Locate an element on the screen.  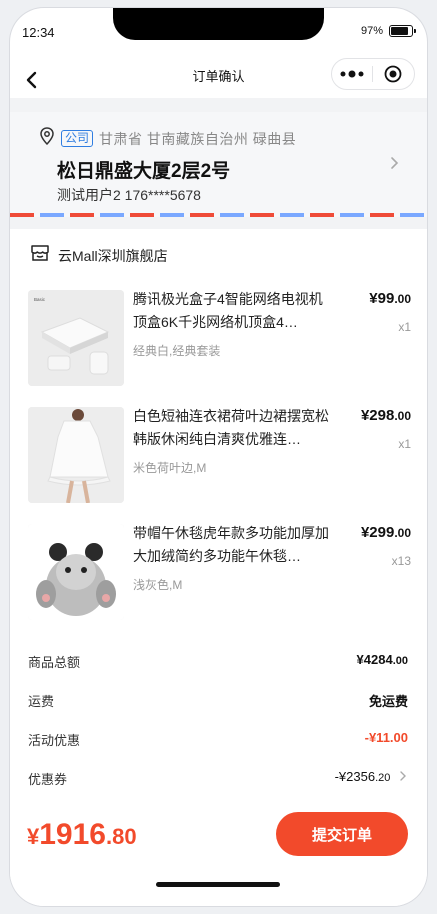
target-circle-icon is located at coordinates (393, 74).